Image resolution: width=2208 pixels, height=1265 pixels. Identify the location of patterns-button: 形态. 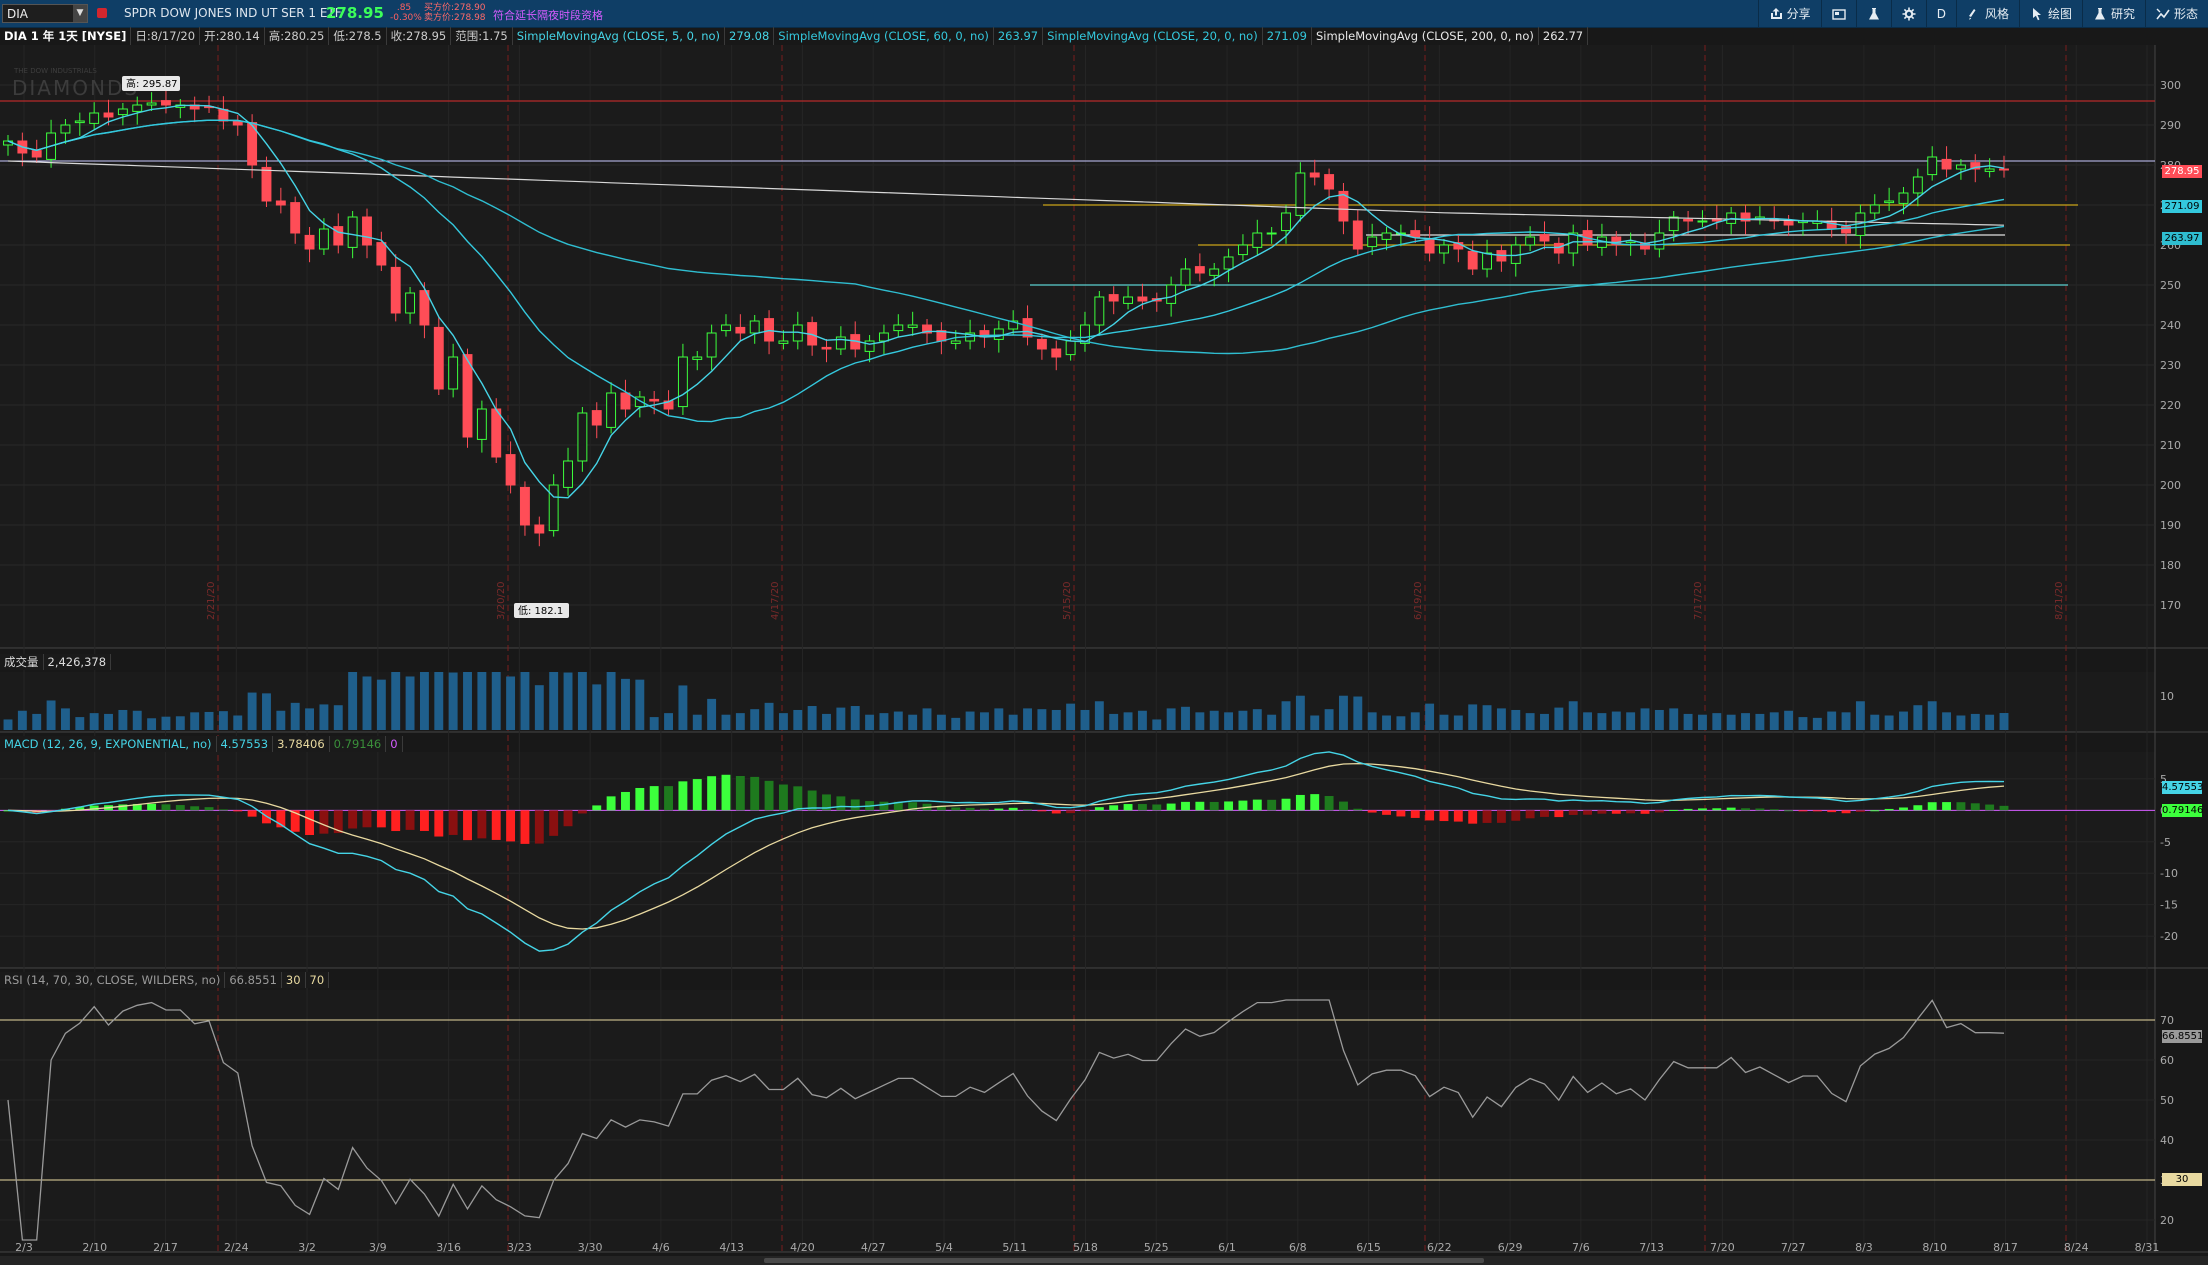
(2176, 13).